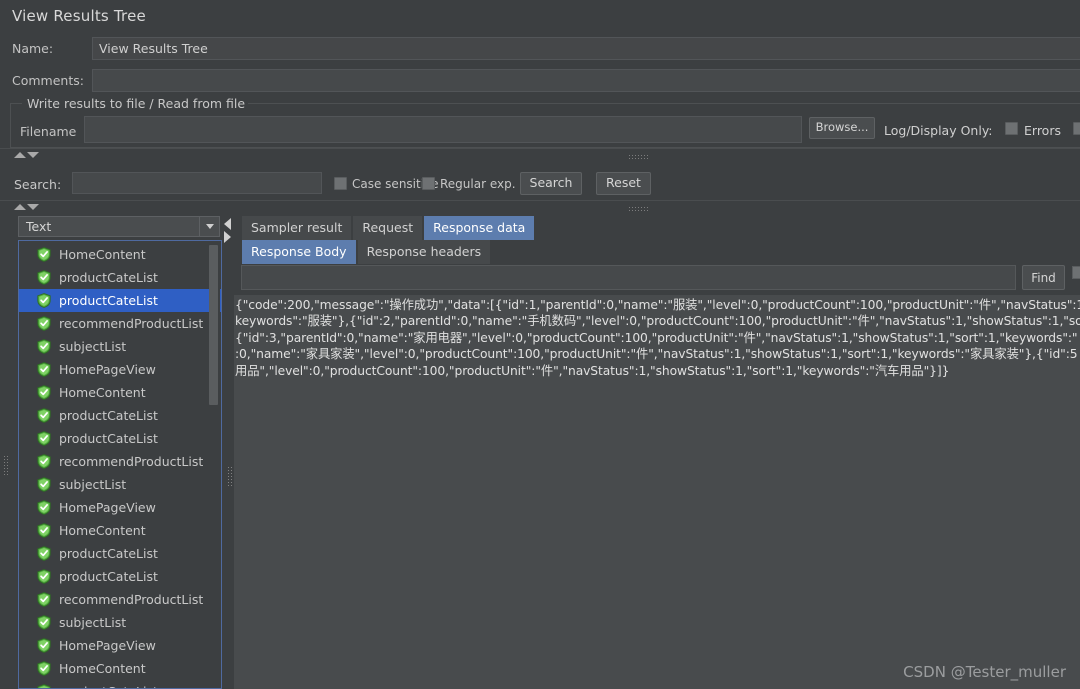 The width and height of the screenshot is (1080, 689). What do you see at coordinates (197, 183) in the screenshot?
I see `search-input` at bounding box center [197, 183].